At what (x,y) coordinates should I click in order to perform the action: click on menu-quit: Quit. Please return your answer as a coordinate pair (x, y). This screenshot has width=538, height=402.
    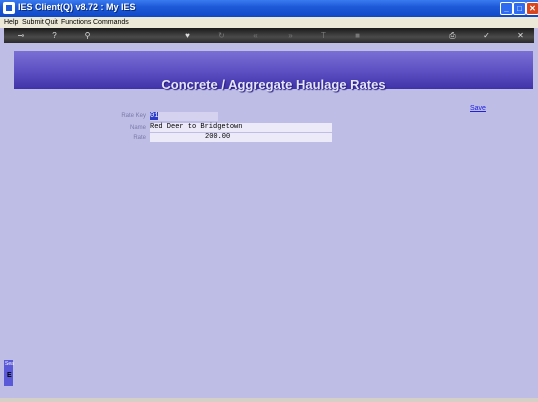
    Looking at the image, I should click on (51, 22).